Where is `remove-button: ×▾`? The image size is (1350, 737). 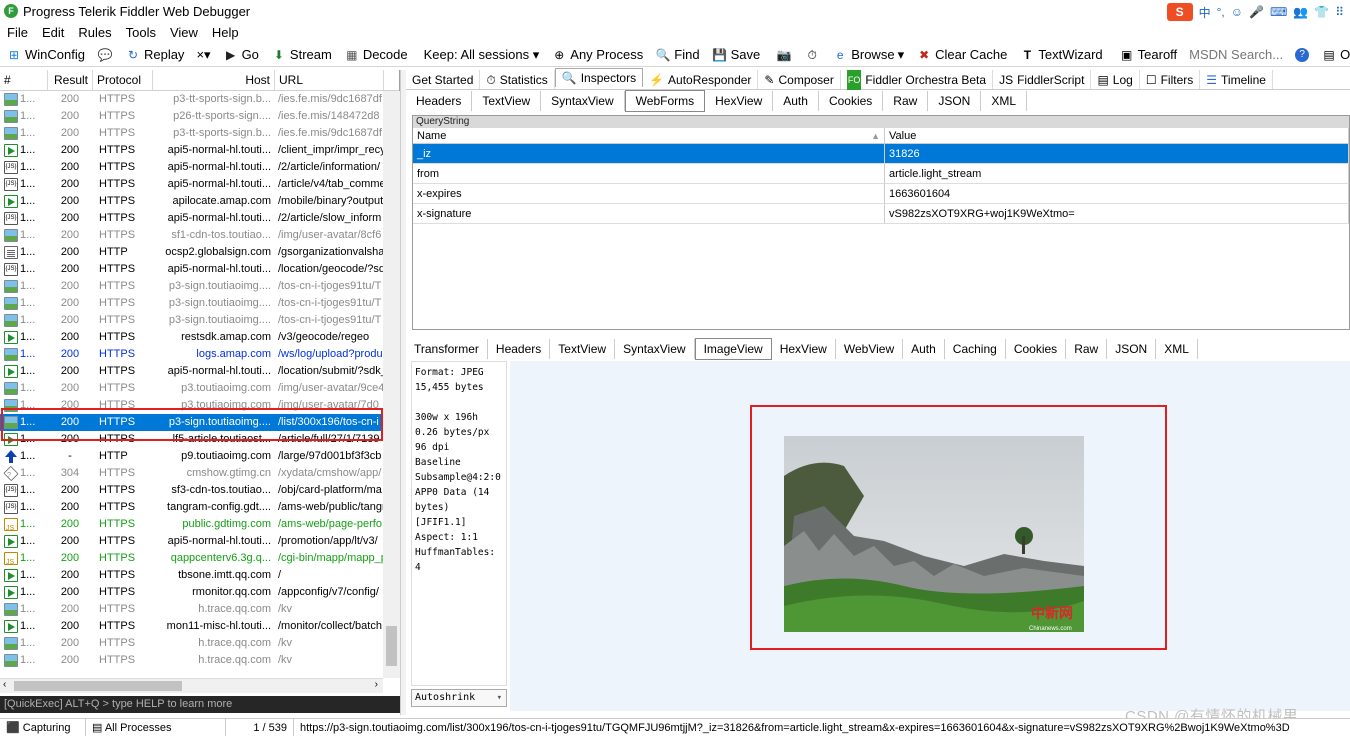
remove-button: ×▾ is located at coordinates (203, 55).